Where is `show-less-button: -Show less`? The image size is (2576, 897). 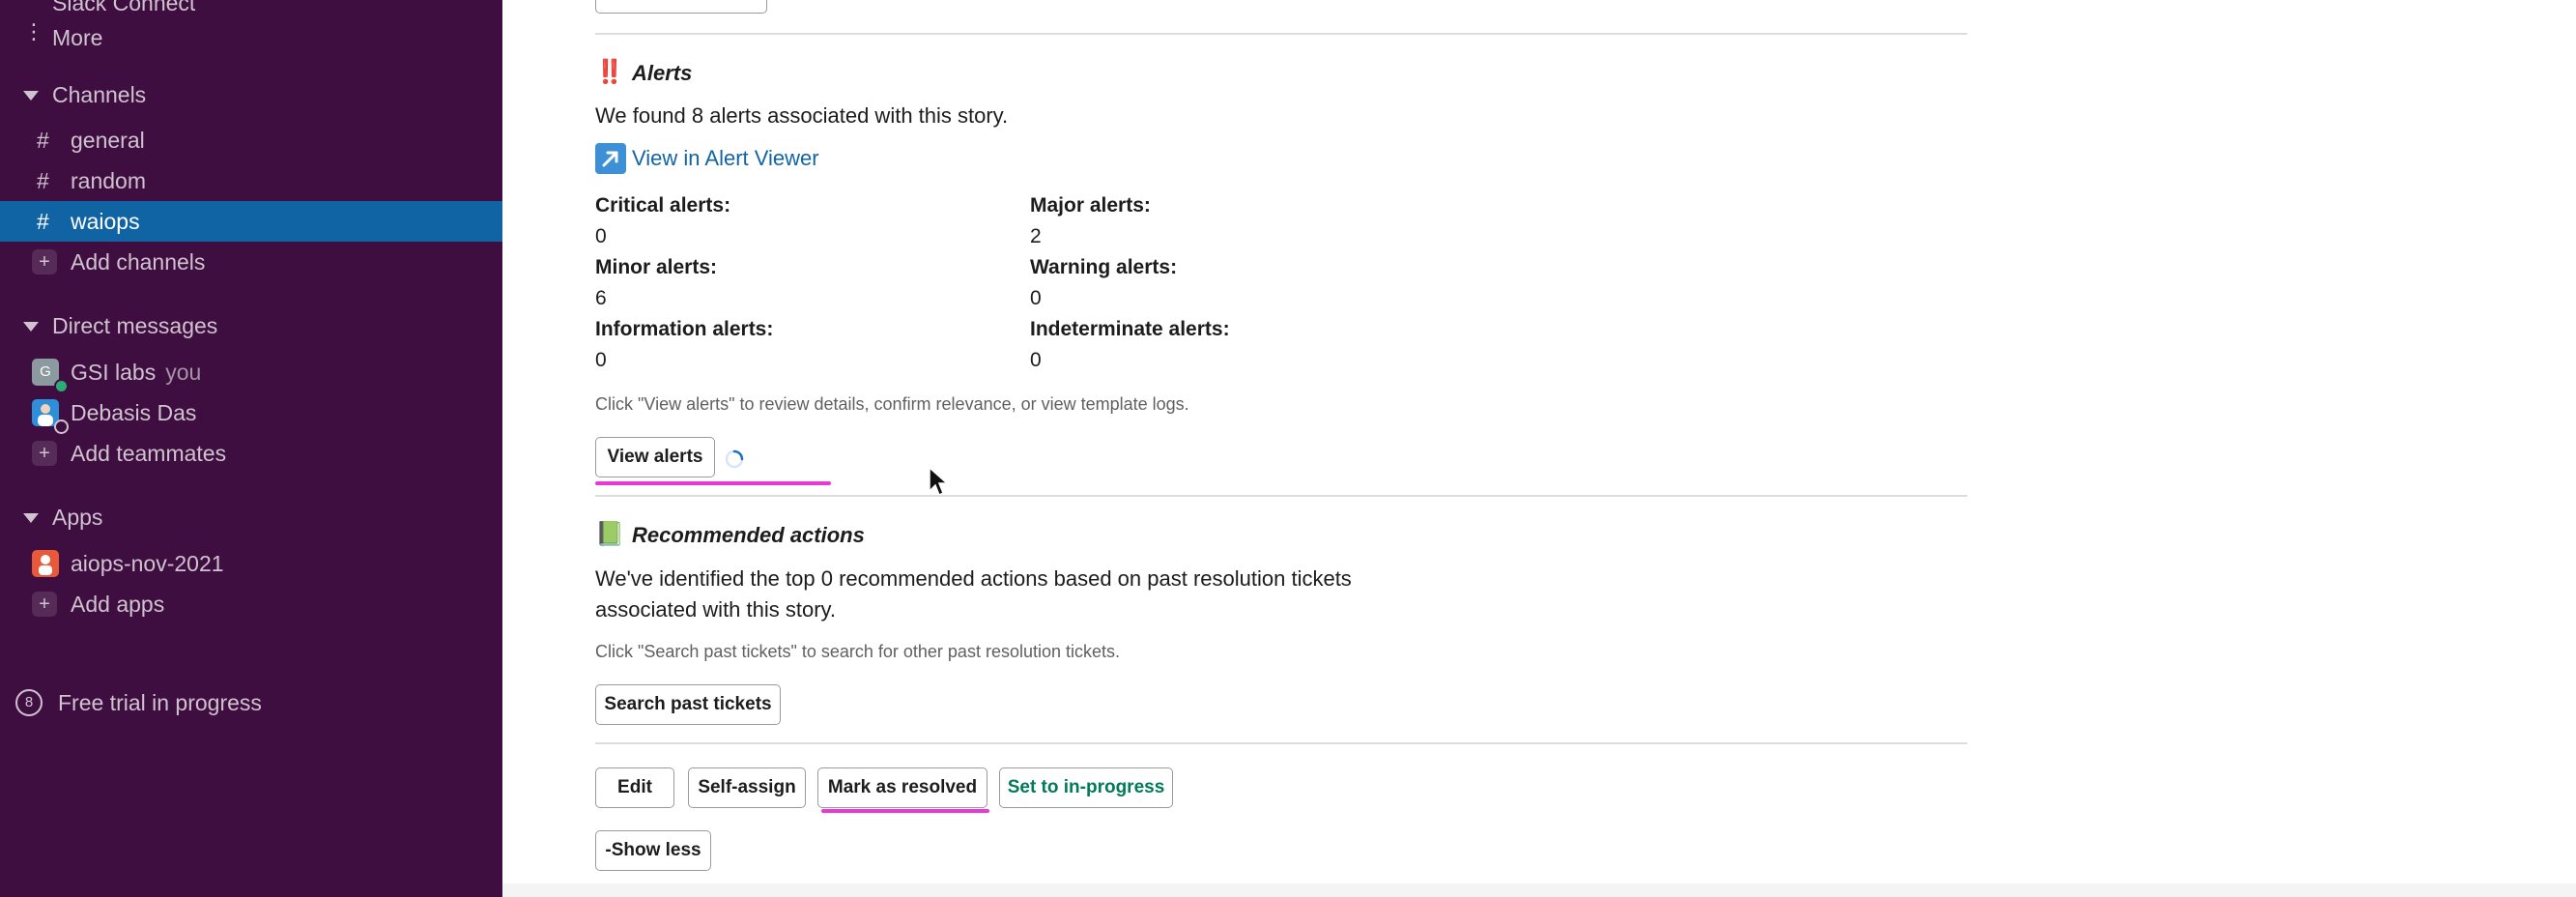 show-less-button: -Show less is located at coordinates (653, 850).